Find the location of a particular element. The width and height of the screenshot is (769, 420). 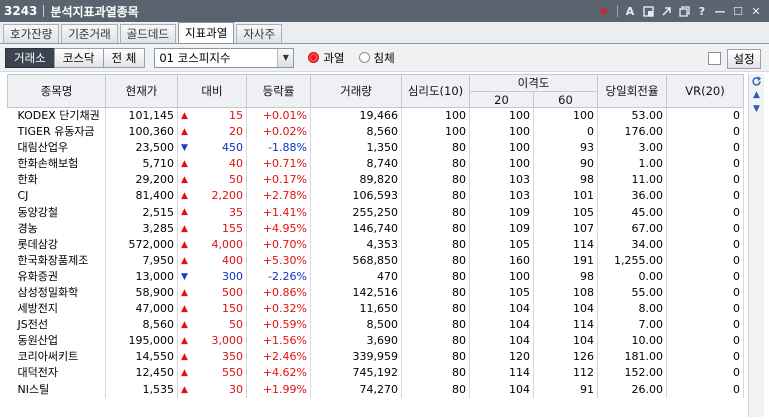

cell-name: NI스틸 is located at coordinates (56, 389).